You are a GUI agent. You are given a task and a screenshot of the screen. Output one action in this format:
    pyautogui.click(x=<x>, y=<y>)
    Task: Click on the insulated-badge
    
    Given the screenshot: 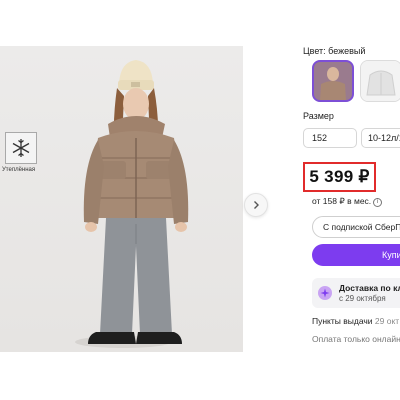 What is the action you would take?
    pyautogui.click(x=21, y=148)
    